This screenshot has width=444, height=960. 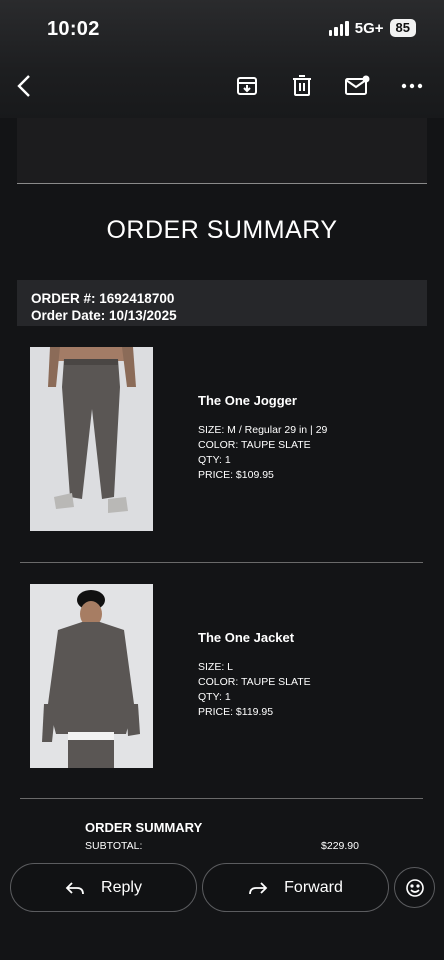 I want to click on network-label: 5G+, so click(x=369, y=28).